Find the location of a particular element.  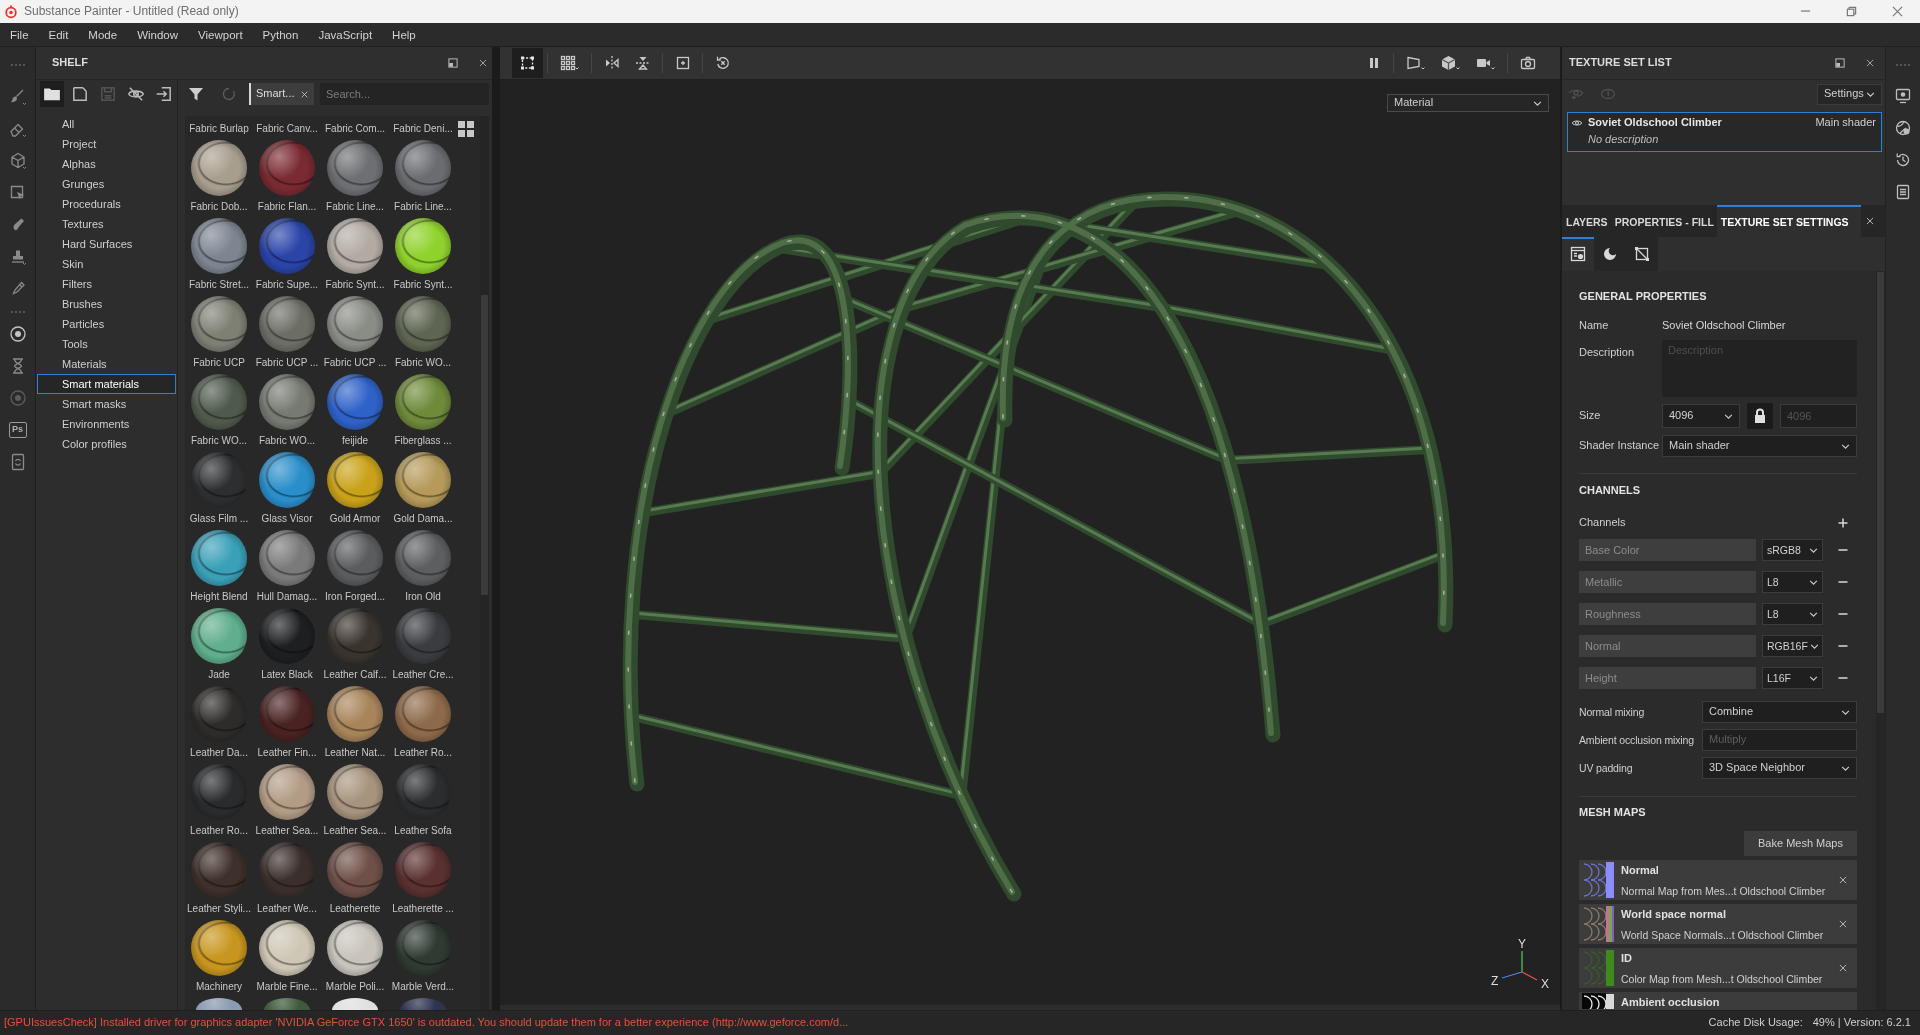

material-tile: Fabric Burlap is located at coordinates (219, 129).